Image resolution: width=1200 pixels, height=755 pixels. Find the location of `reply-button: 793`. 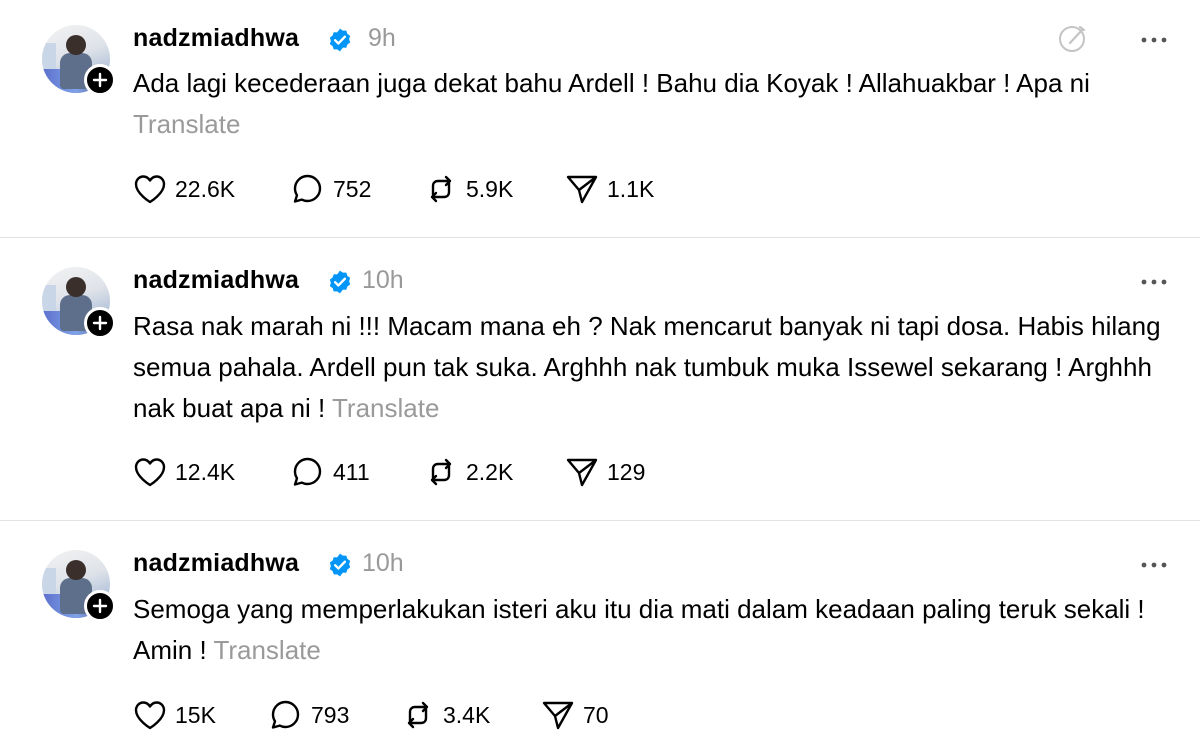

reply-button: 793 is located at coordinates (309, 715).